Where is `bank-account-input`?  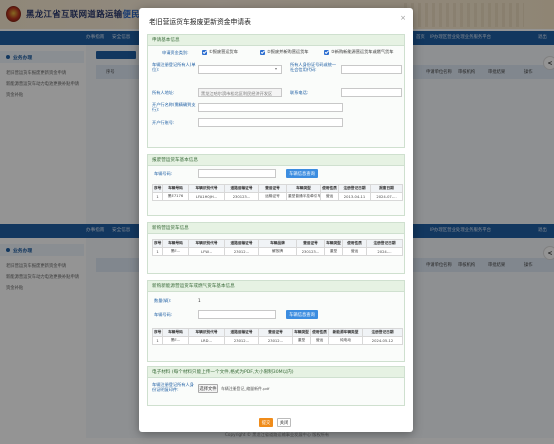
bank-account-input is located at coordinates (270, 122).